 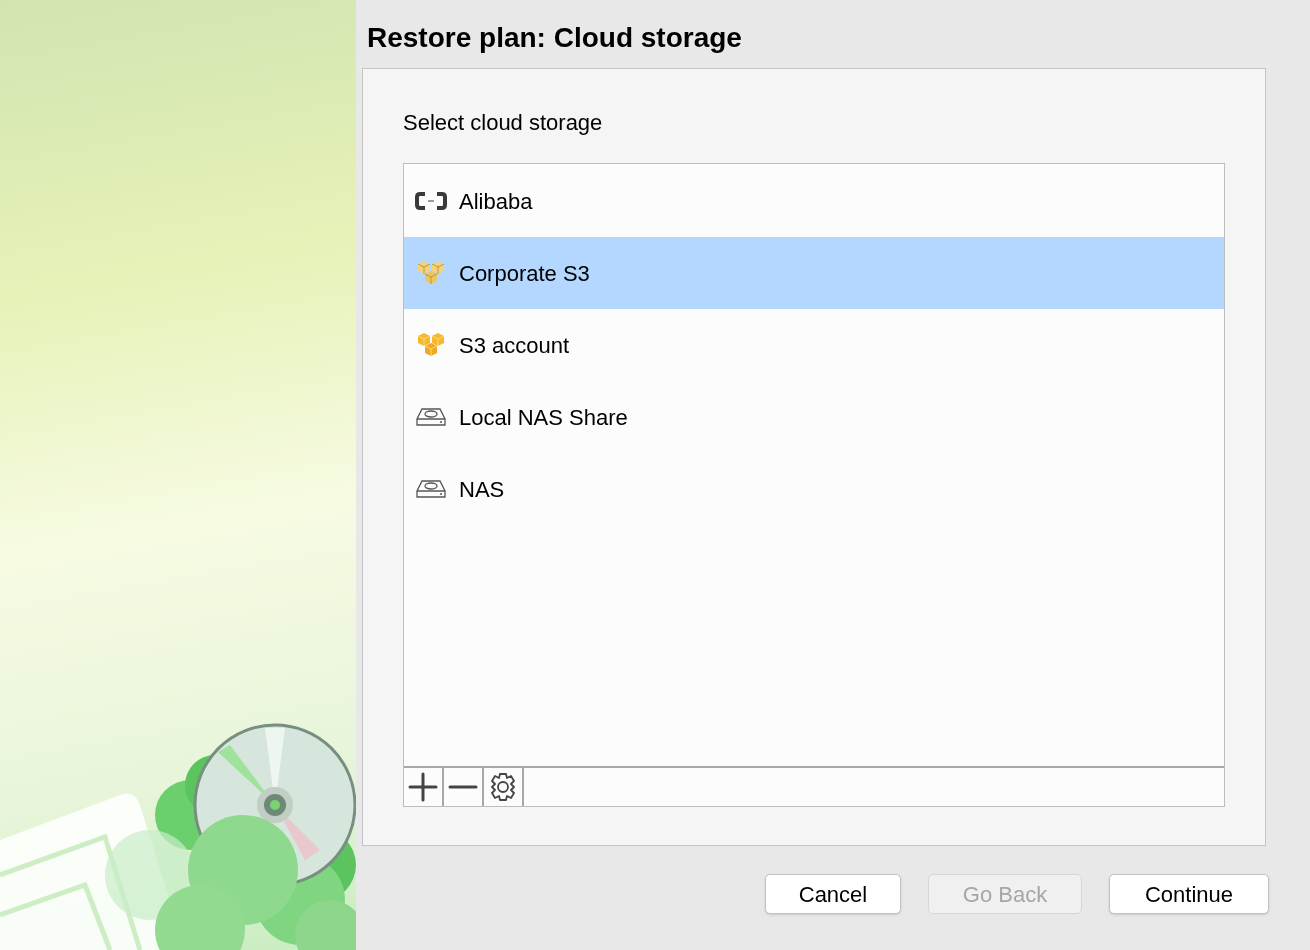 What do you see at coordinates (524, 273) in the screenshot?
I see `storage-name: Corporate S3` at bounding box center [524, 273].